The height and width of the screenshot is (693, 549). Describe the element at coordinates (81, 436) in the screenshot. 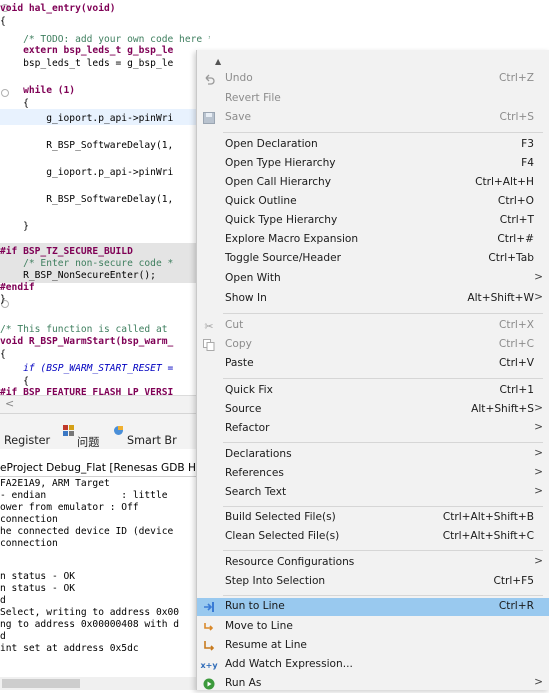

I see `tab-problems: 问题` at that location.